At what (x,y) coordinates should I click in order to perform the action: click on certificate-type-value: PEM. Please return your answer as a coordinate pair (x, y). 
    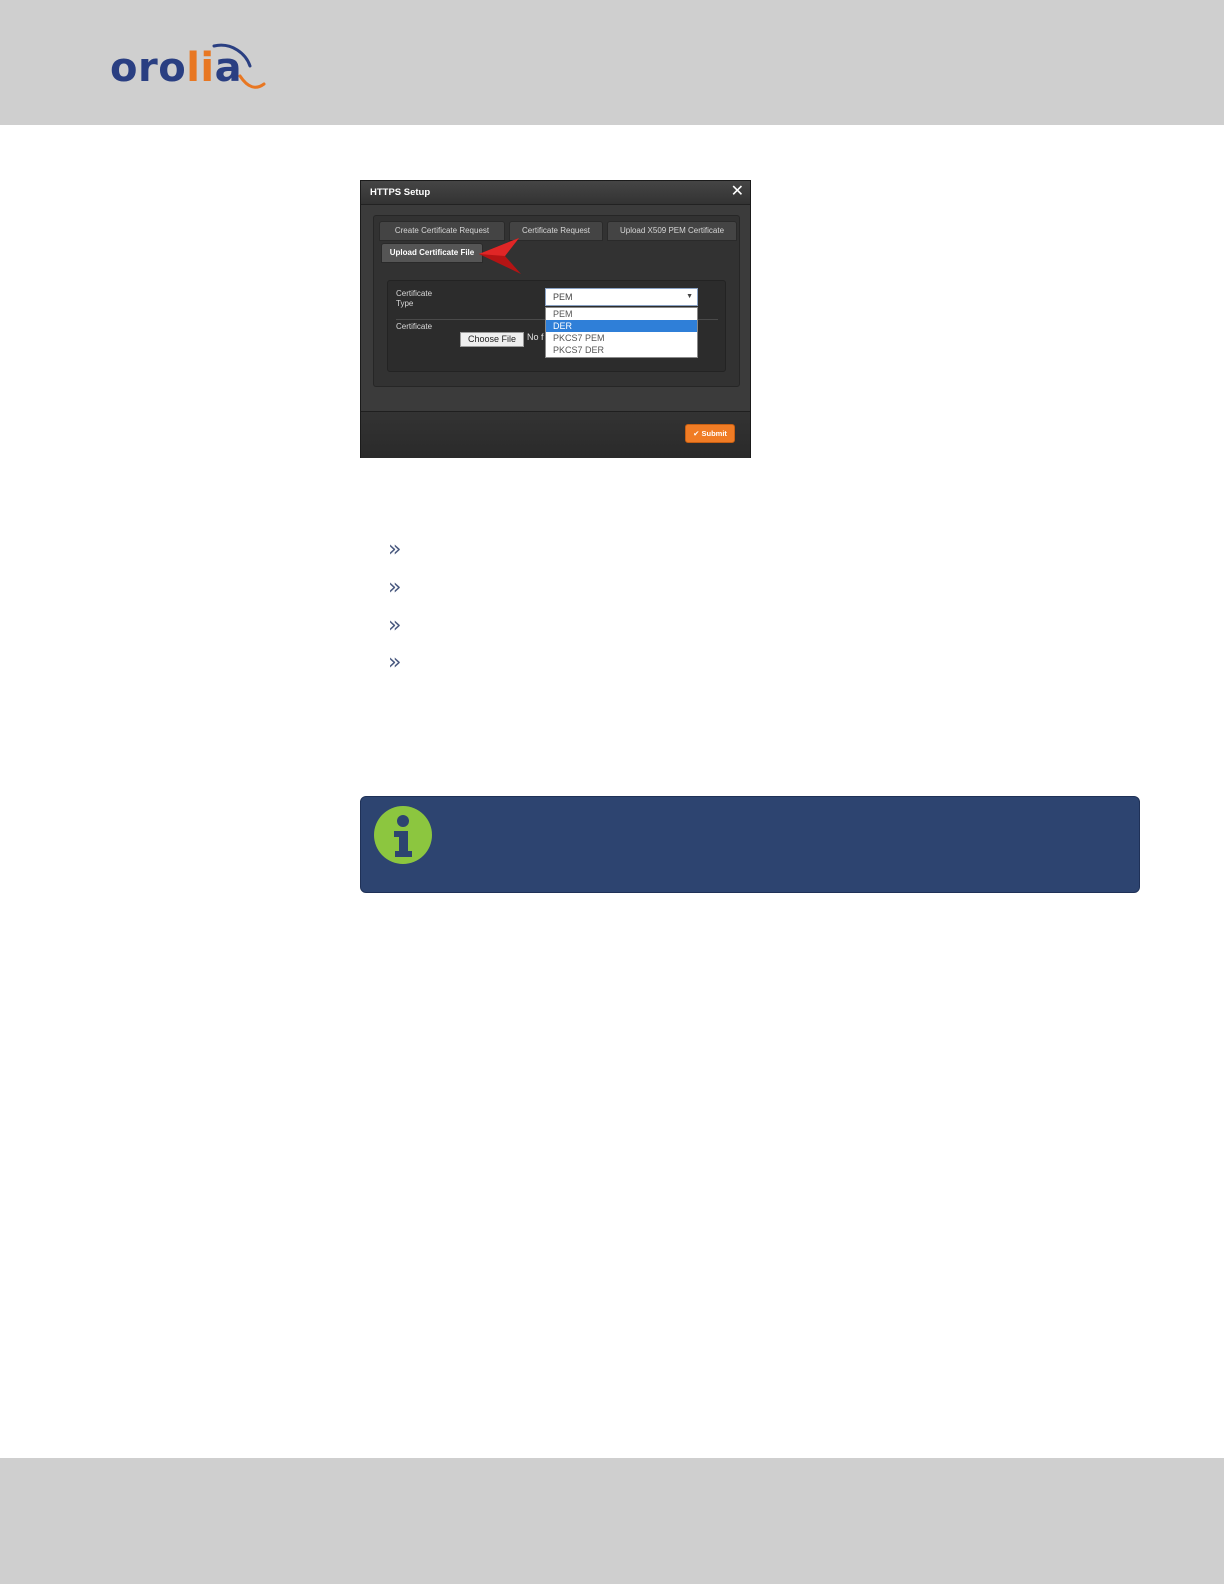
    Looking at the image, I should click on (563, 297).